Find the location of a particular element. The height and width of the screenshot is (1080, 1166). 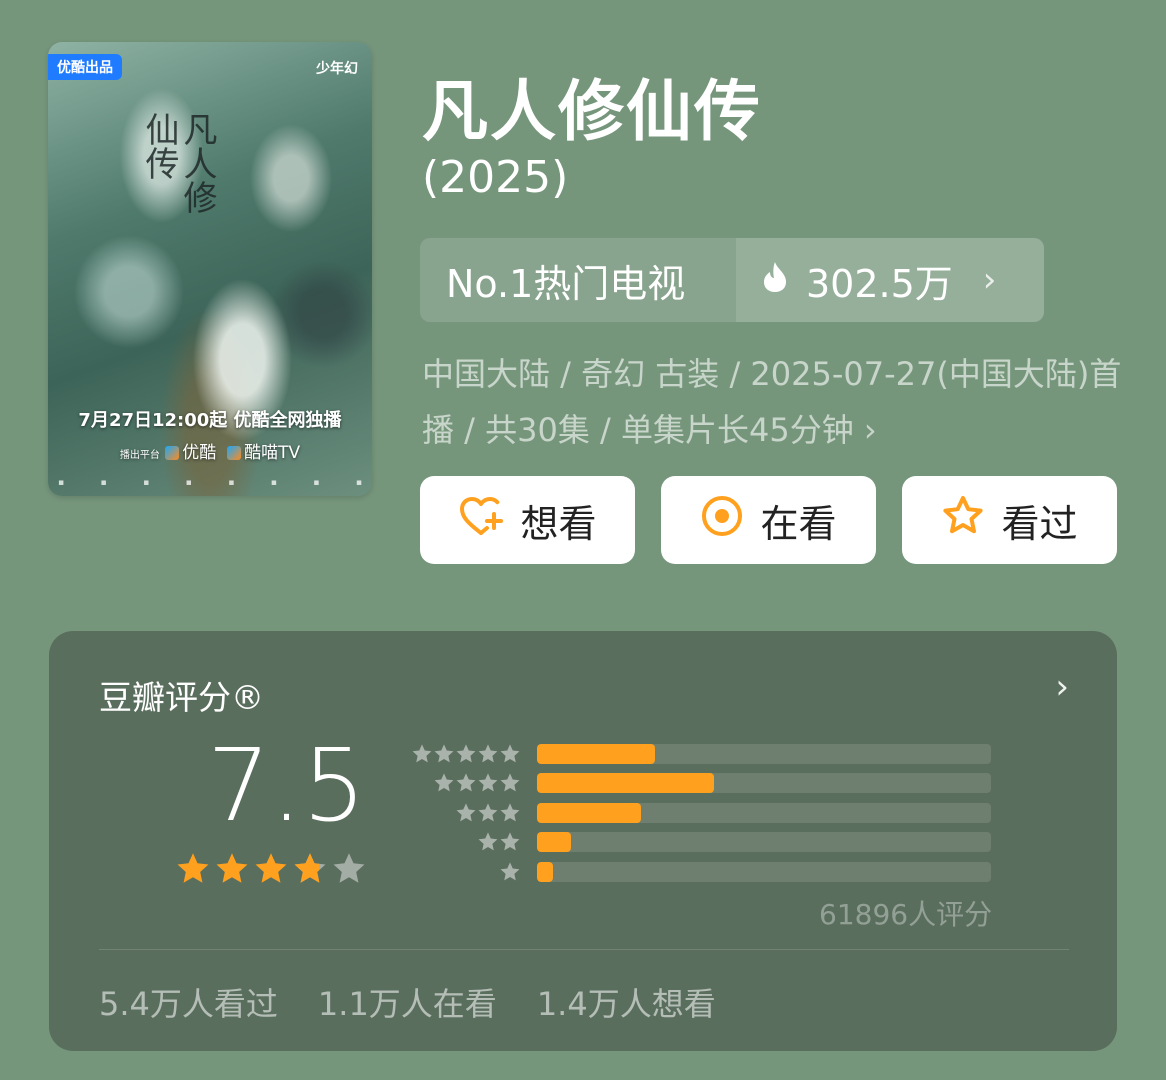

heat-value: 302.5万 is located at coordinates (879, 283).